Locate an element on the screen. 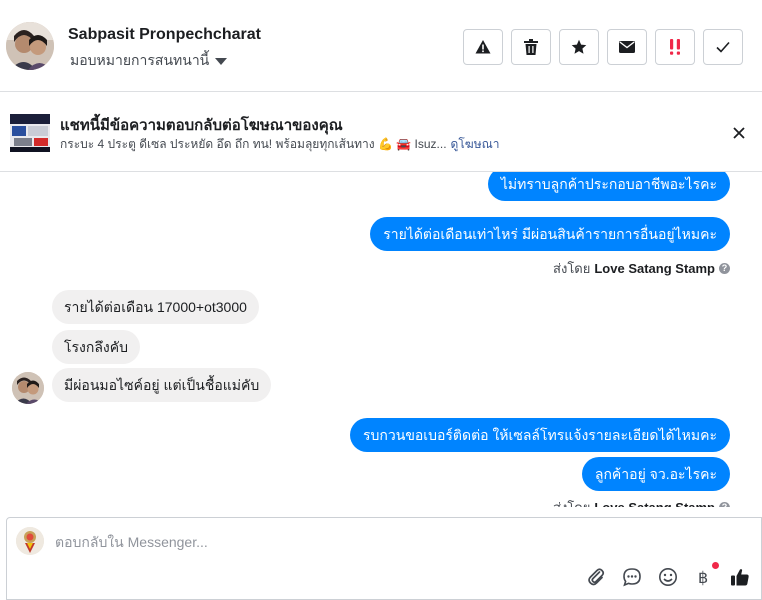 Image resolution: width=762 pixels, height=600 pixels. like-button is located at coordinates (740, 577).